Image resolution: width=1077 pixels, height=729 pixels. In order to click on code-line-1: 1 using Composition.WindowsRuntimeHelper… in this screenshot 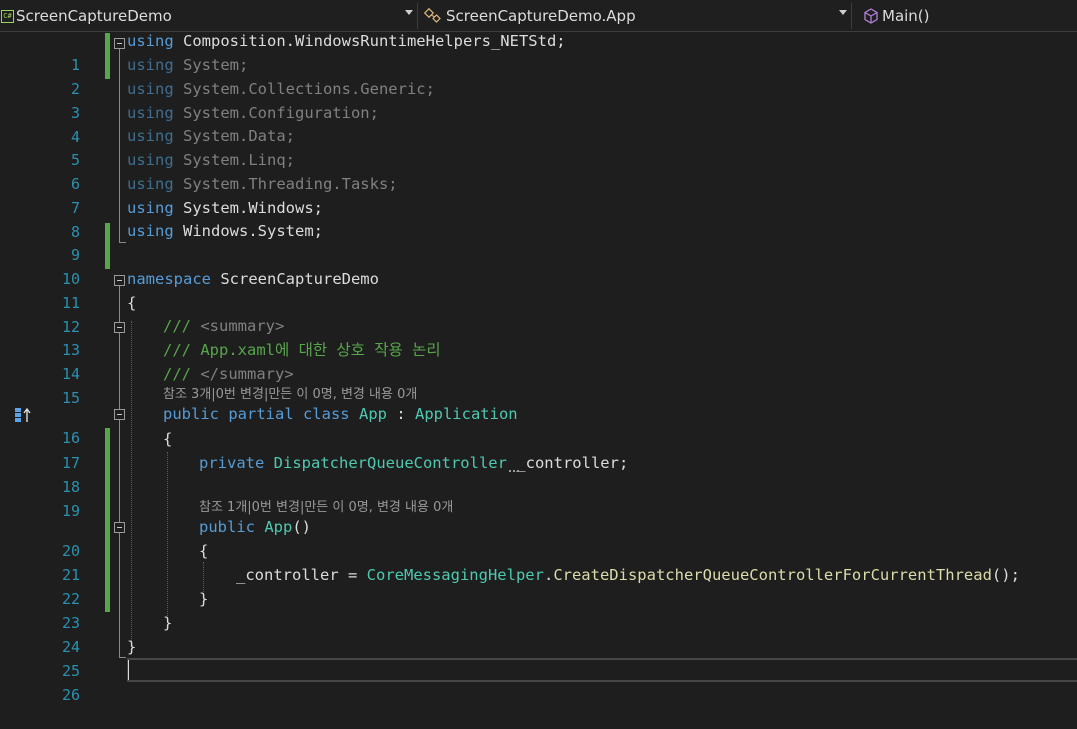, I will do `click(538, 51)`.